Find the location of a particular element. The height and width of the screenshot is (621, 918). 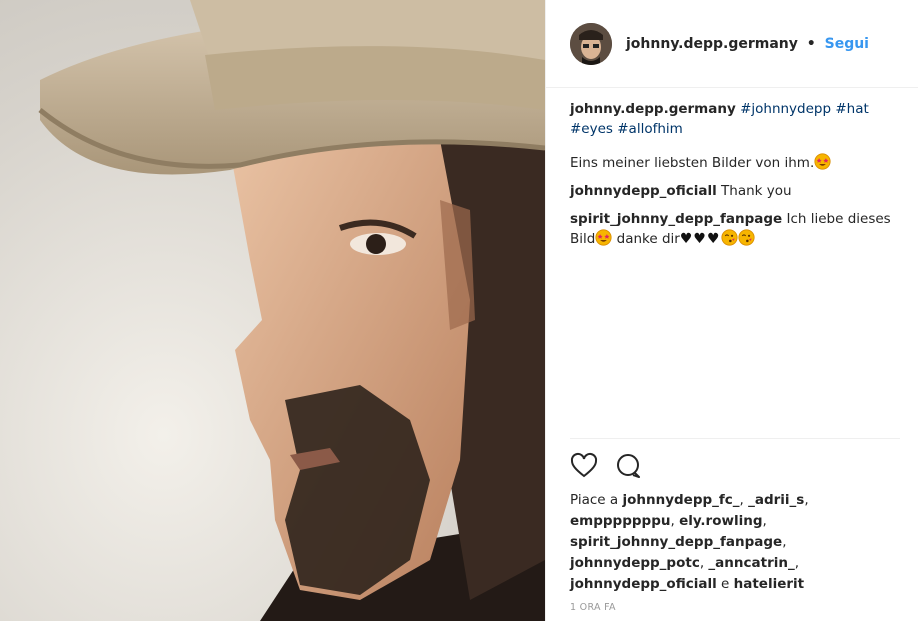

comment-bubble-icon is located at coordinates (628, 466).